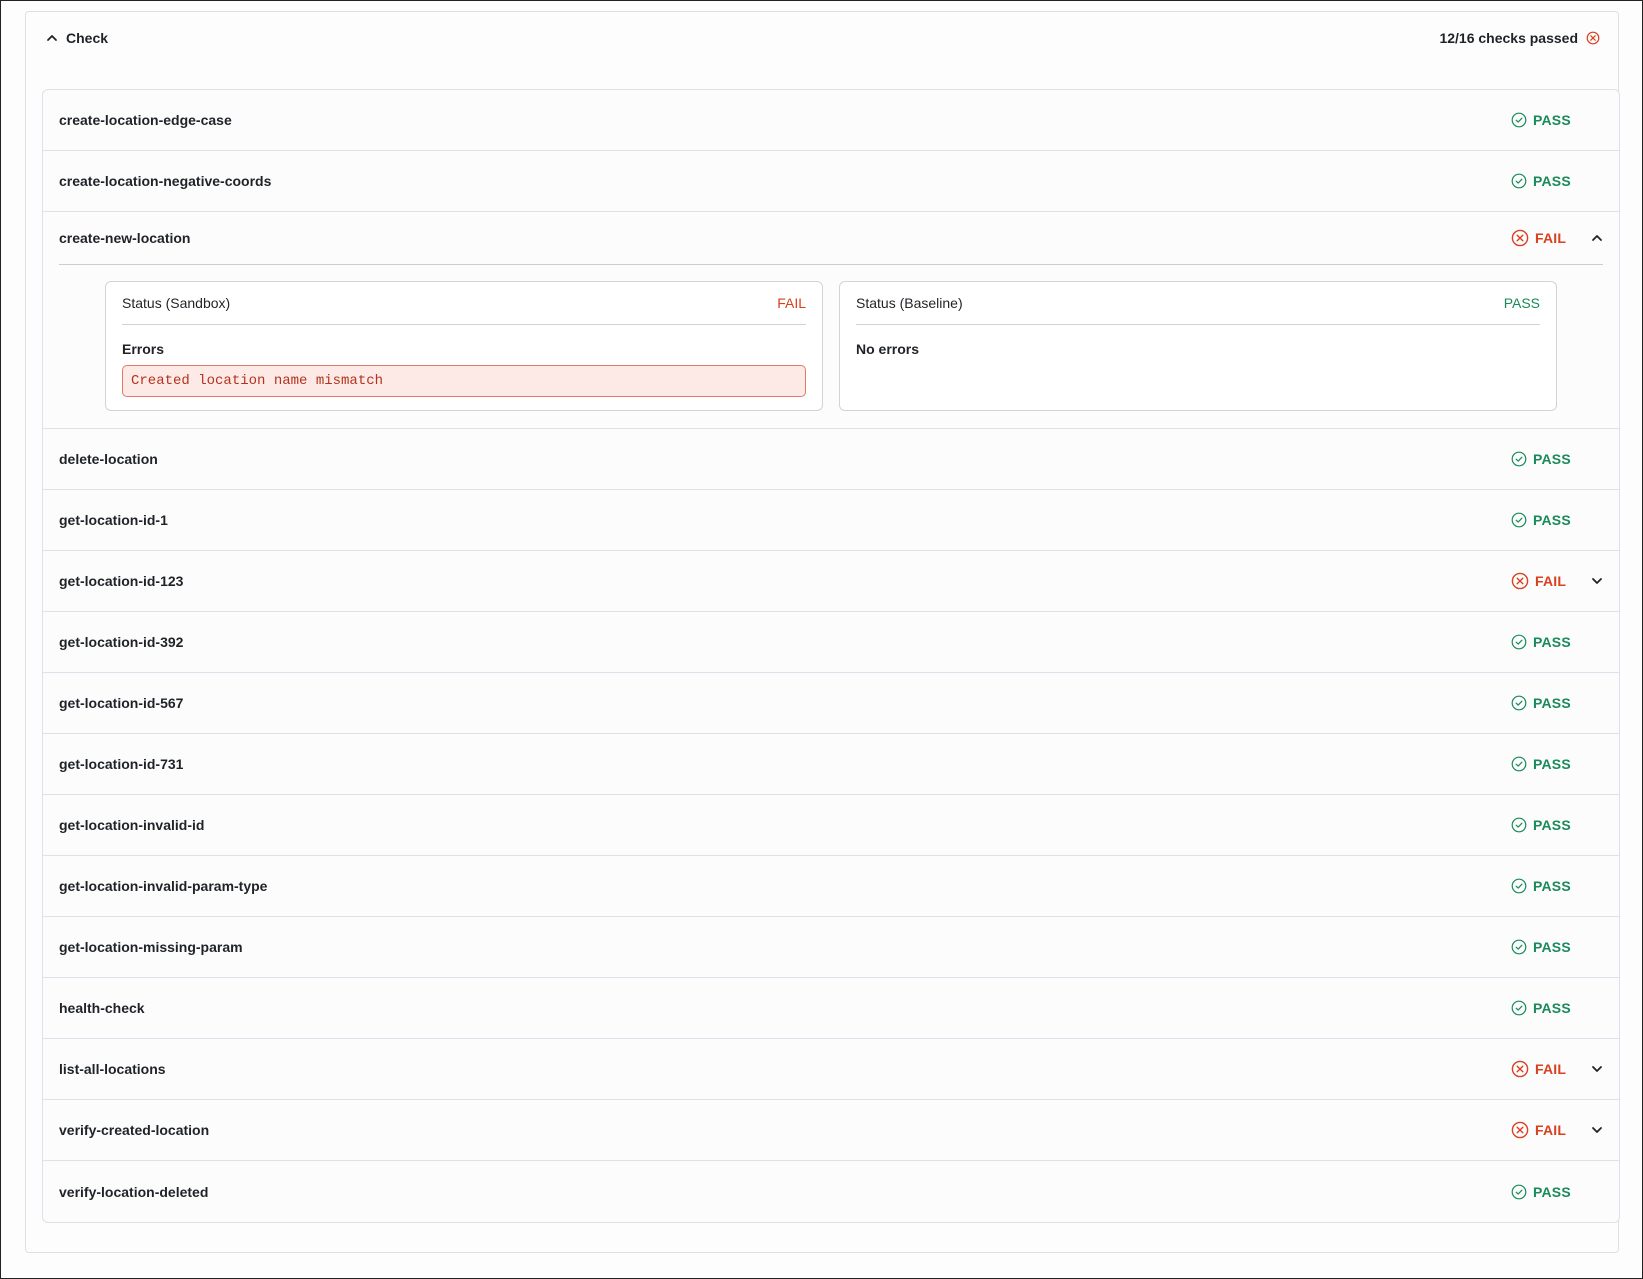 This screenshot has width=1643, height=1279. What do you see at coordinates (112, 1069) in the screenshot?
I see `check-name: list-all-locations` at bounding box center [112, 1069].